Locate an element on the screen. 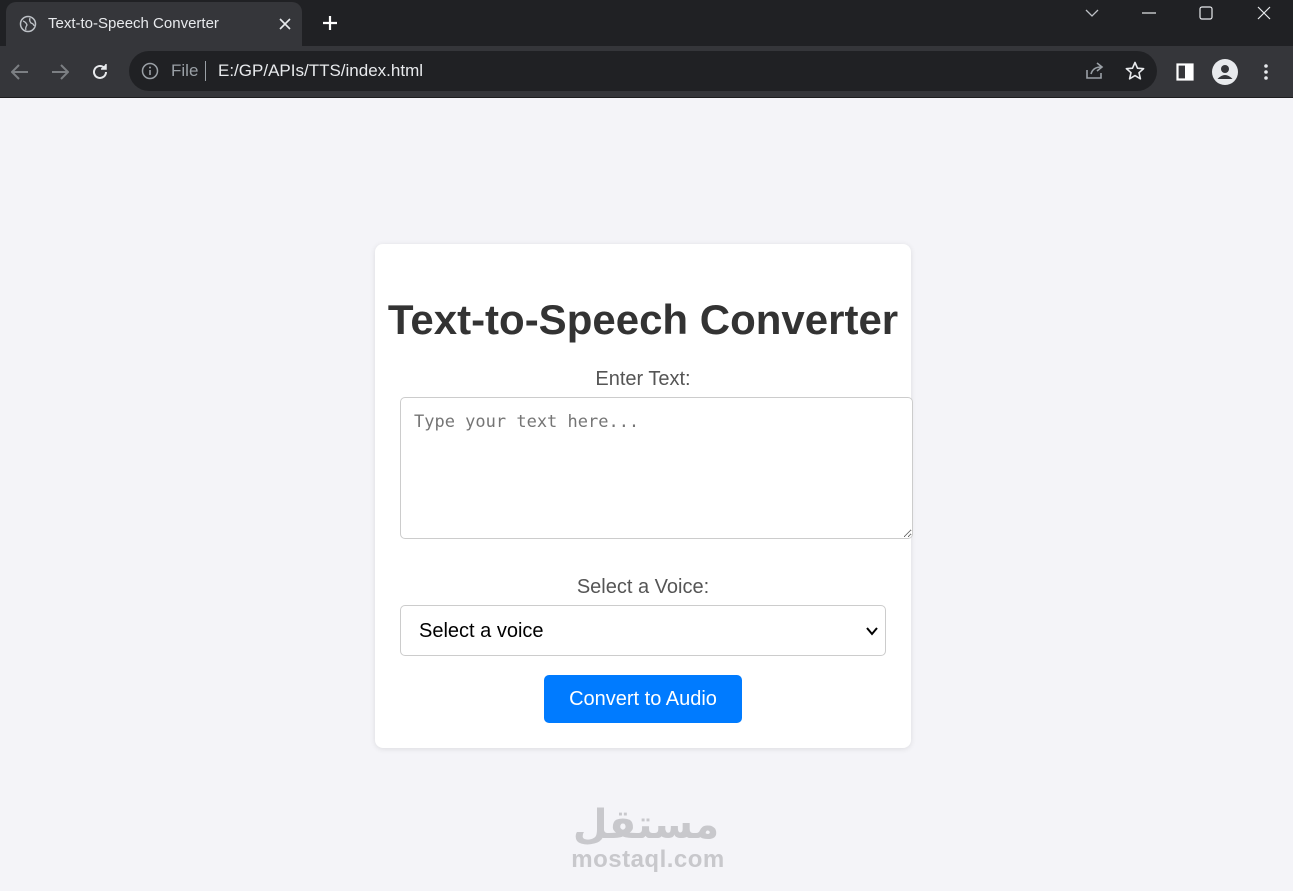 This screenshot has height=891, width=1293. kebab-menu-icon is located at coordinates (1266, 72).